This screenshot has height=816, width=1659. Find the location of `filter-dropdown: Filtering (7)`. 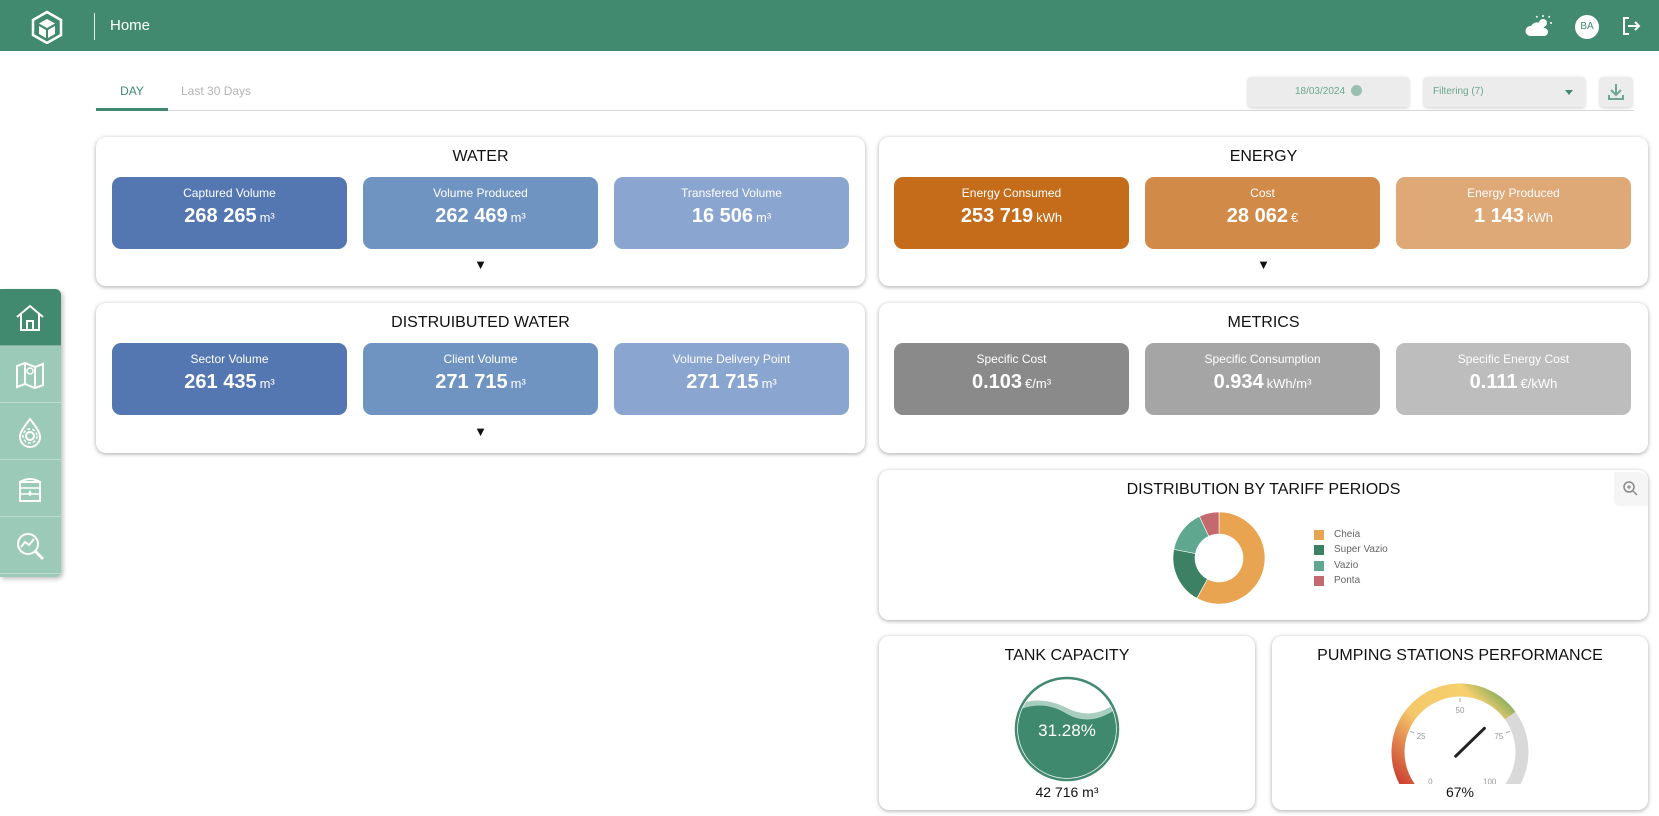

filter-dropdown: Filtering (7) is located at coordinates (1504, 92).